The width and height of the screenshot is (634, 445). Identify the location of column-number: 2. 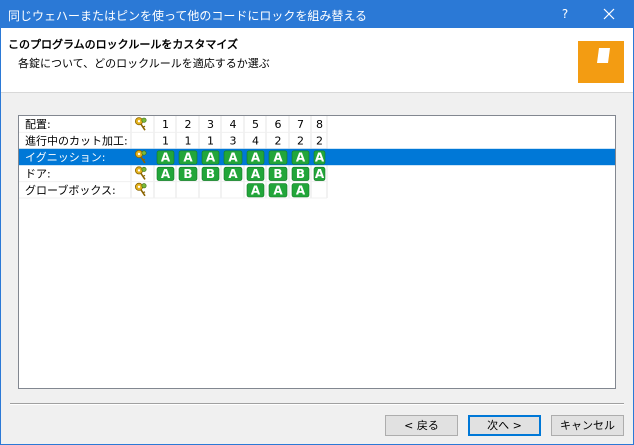
(188, 124).